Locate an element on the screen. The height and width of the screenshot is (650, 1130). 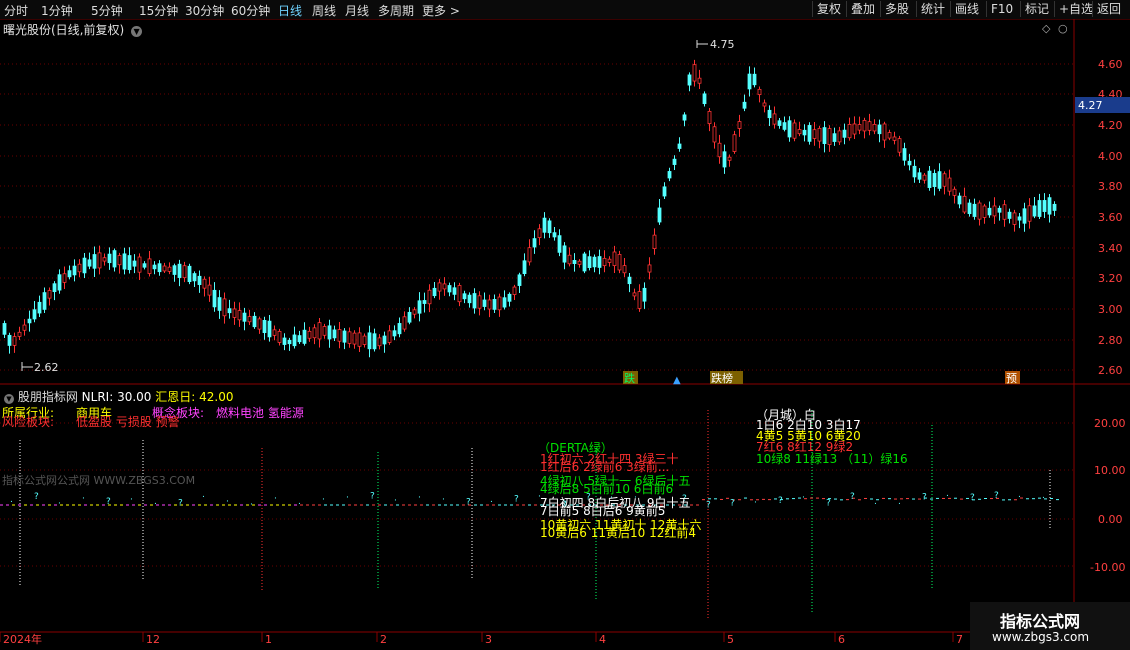
low-label: 2.62 is located at coordinates (46, 367).